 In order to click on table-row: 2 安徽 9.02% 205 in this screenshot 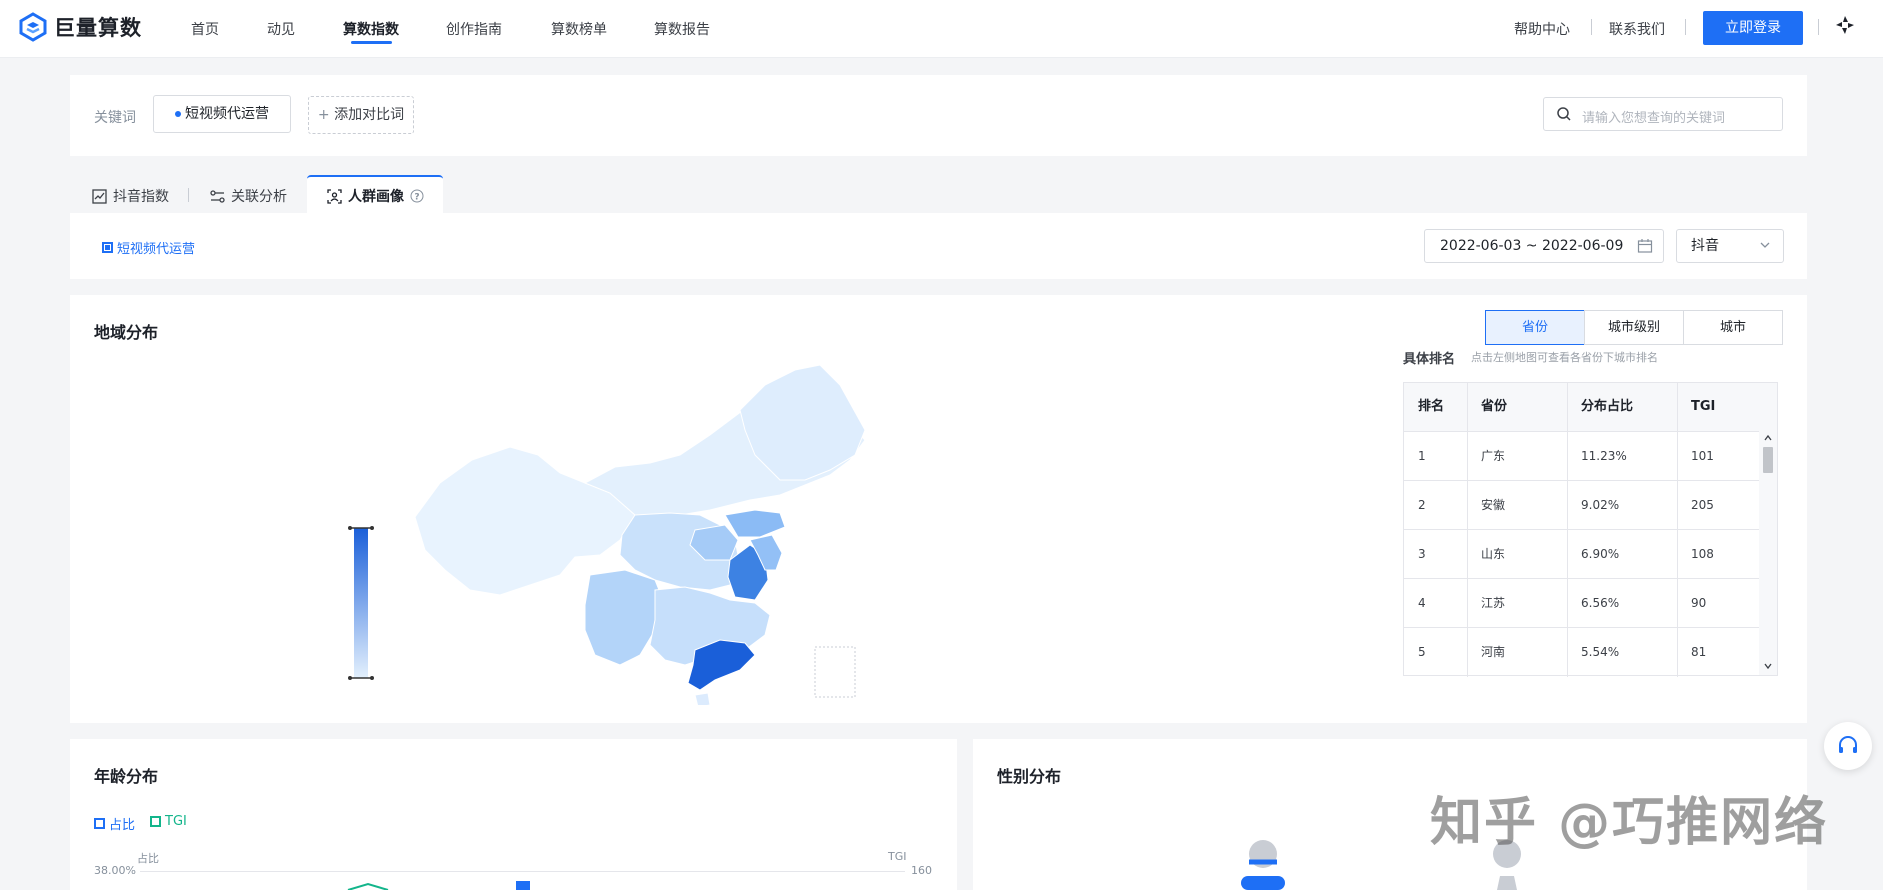, I will do `click(1582, 504)`.